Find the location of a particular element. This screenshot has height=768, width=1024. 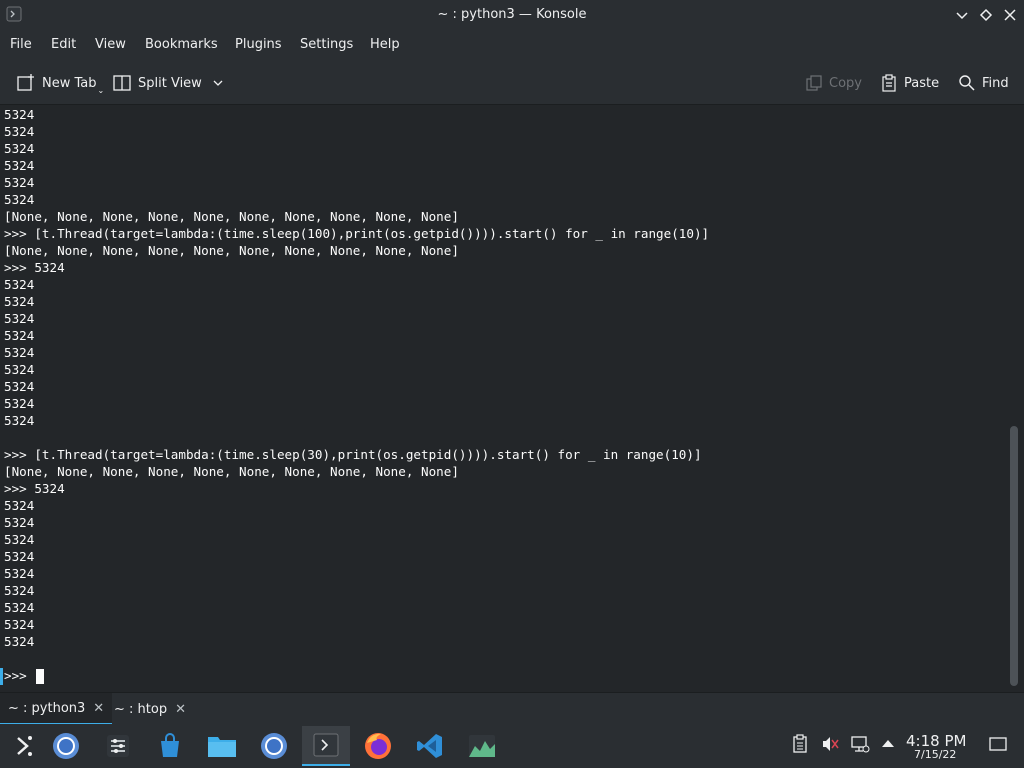

clock-date: 7/15/22 is located at coordinates (935, 754).